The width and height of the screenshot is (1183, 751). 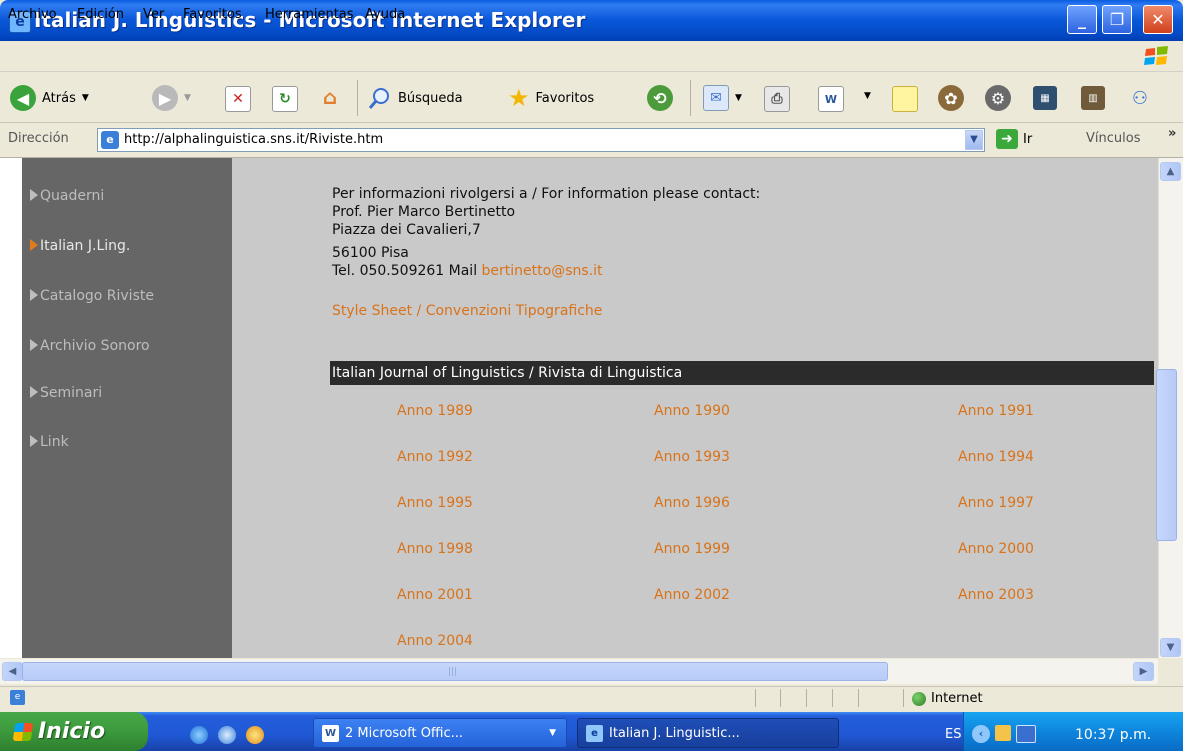 I want to click on edit-dropdown-icon: ▼, so click(x=867, y=96).